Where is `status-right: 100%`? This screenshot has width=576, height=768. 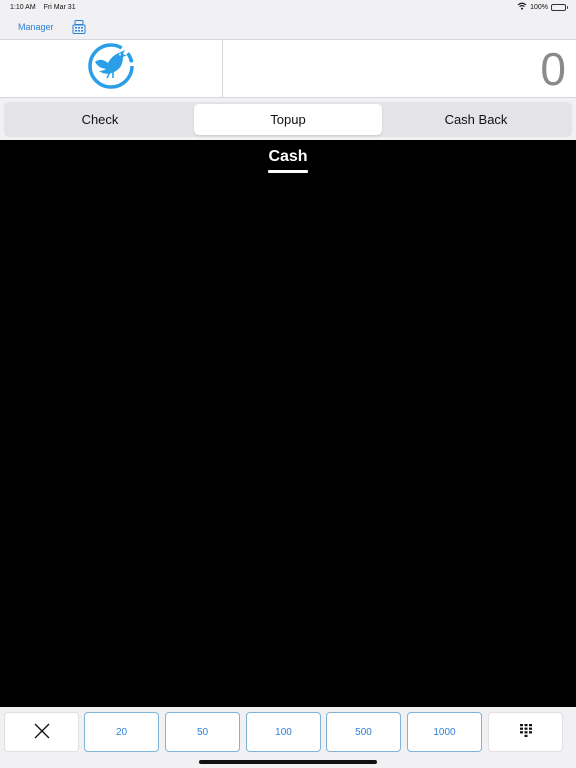 status-right: 100% is located at coordinates (542, 7).